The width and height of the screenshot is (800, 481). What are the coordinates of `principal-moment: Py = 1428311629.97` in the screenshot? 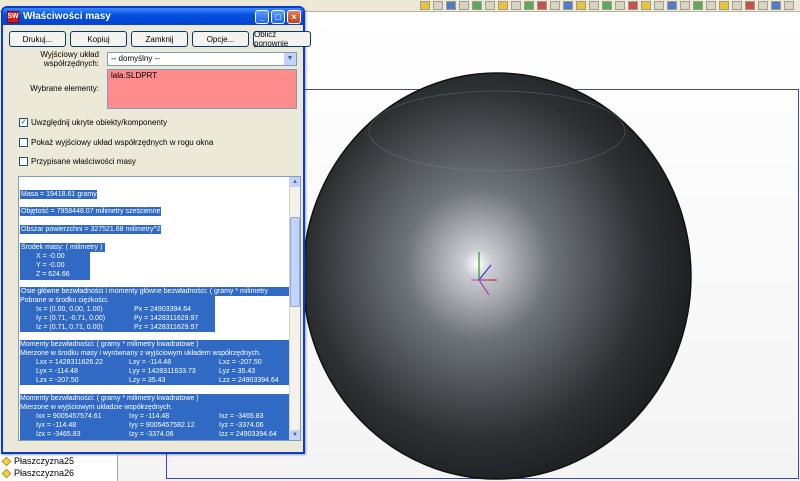 It's located at (166, 318).